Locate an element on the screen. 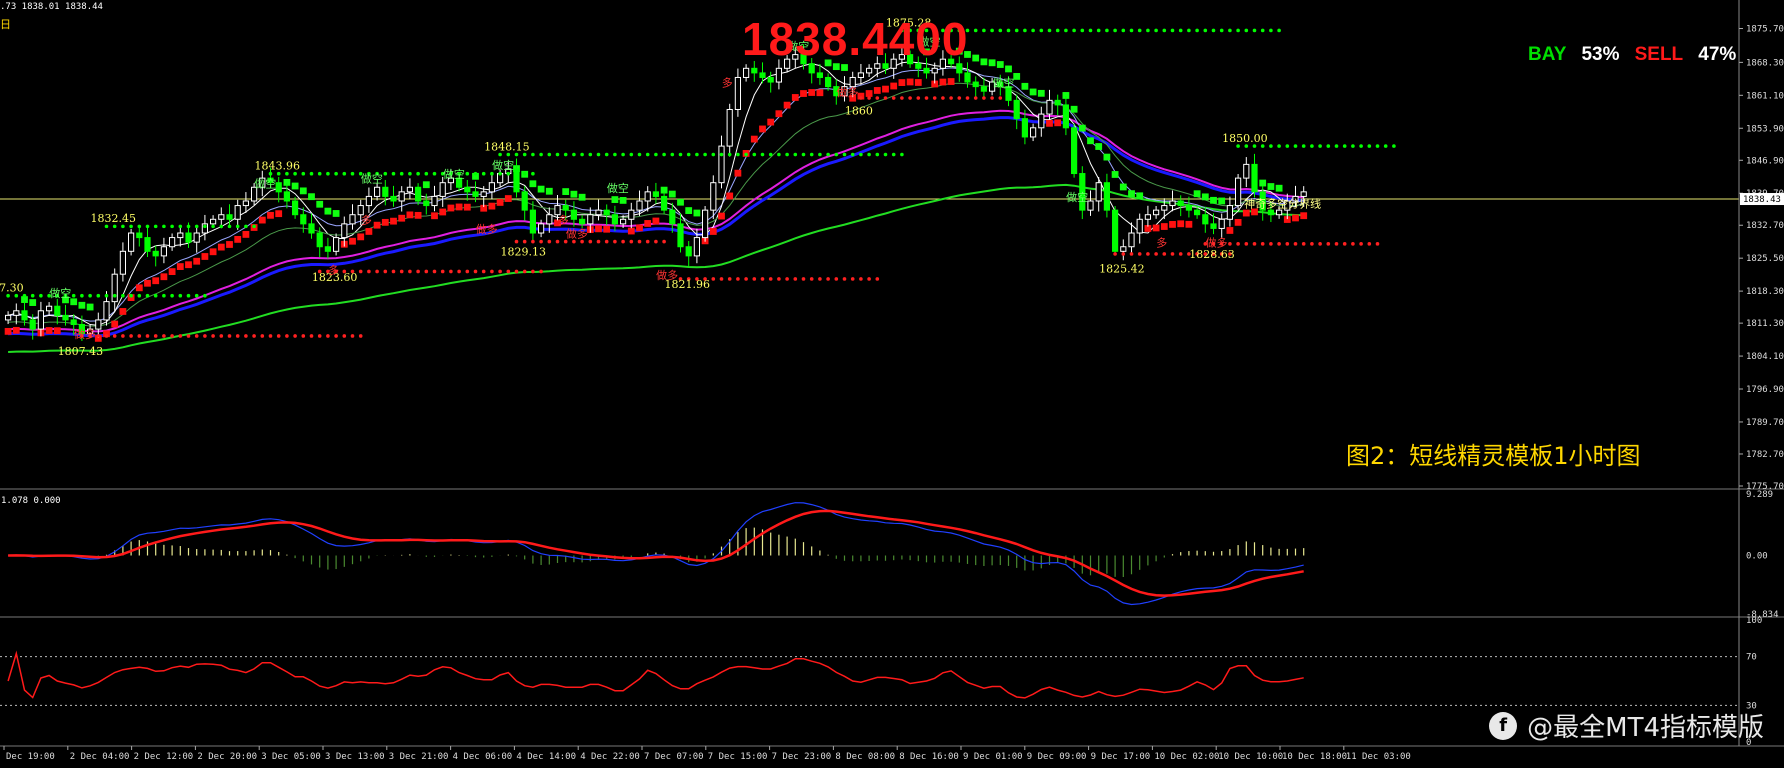 This screenshot has width=1784, height=768. swing-label: 1828.63 is located at coordinates (1212, 254).